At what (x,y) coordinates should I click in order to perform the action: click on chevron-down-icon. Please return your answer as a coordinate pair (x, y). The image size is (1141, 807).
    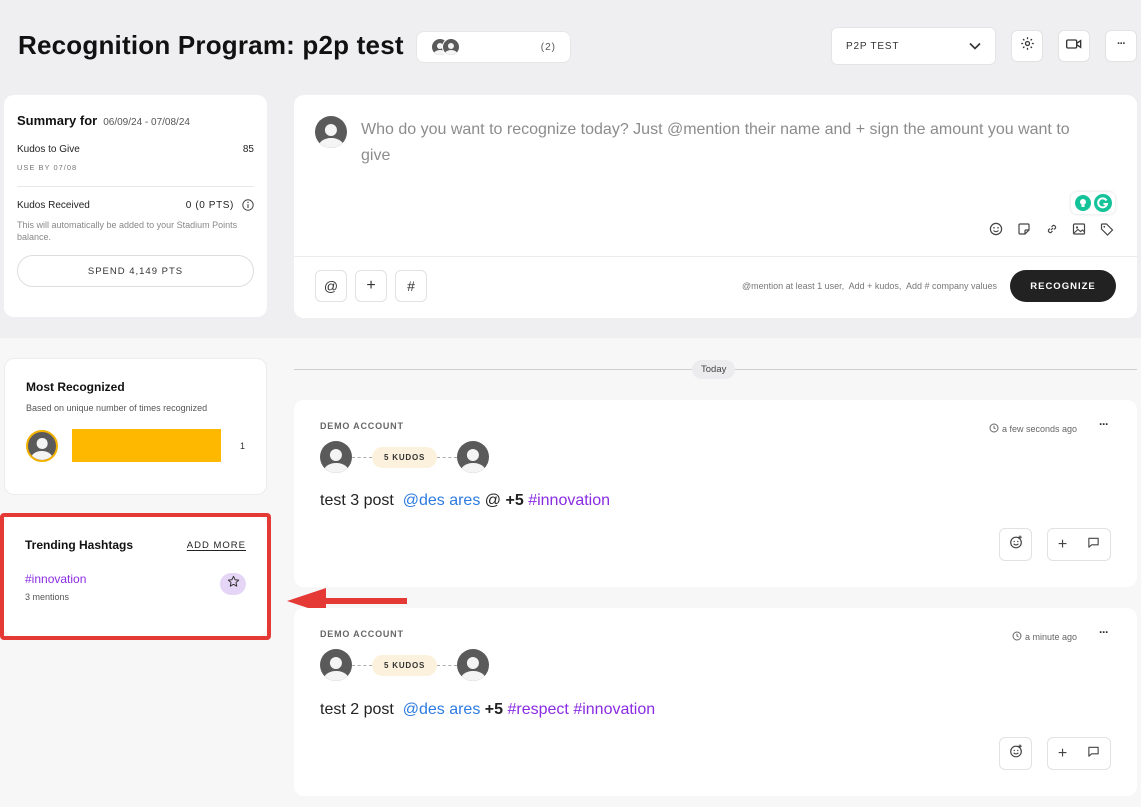
    Looking at the image, I should click on (975, 46).